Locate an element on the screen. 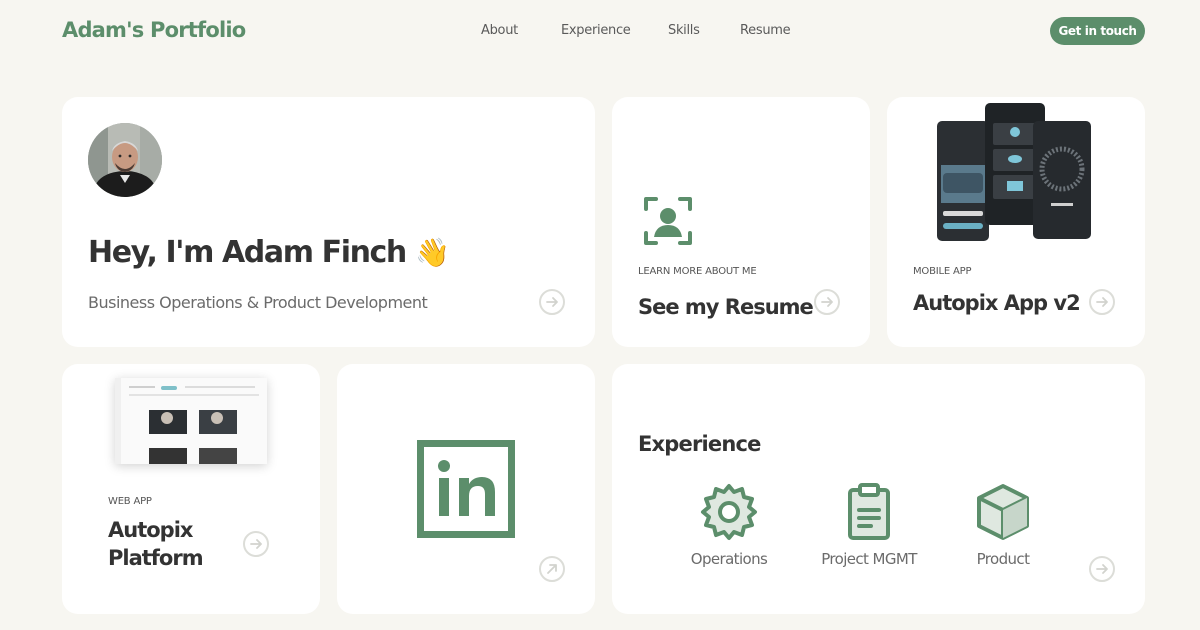  resume-title: See my Resume is located at coordinates (726, 307).